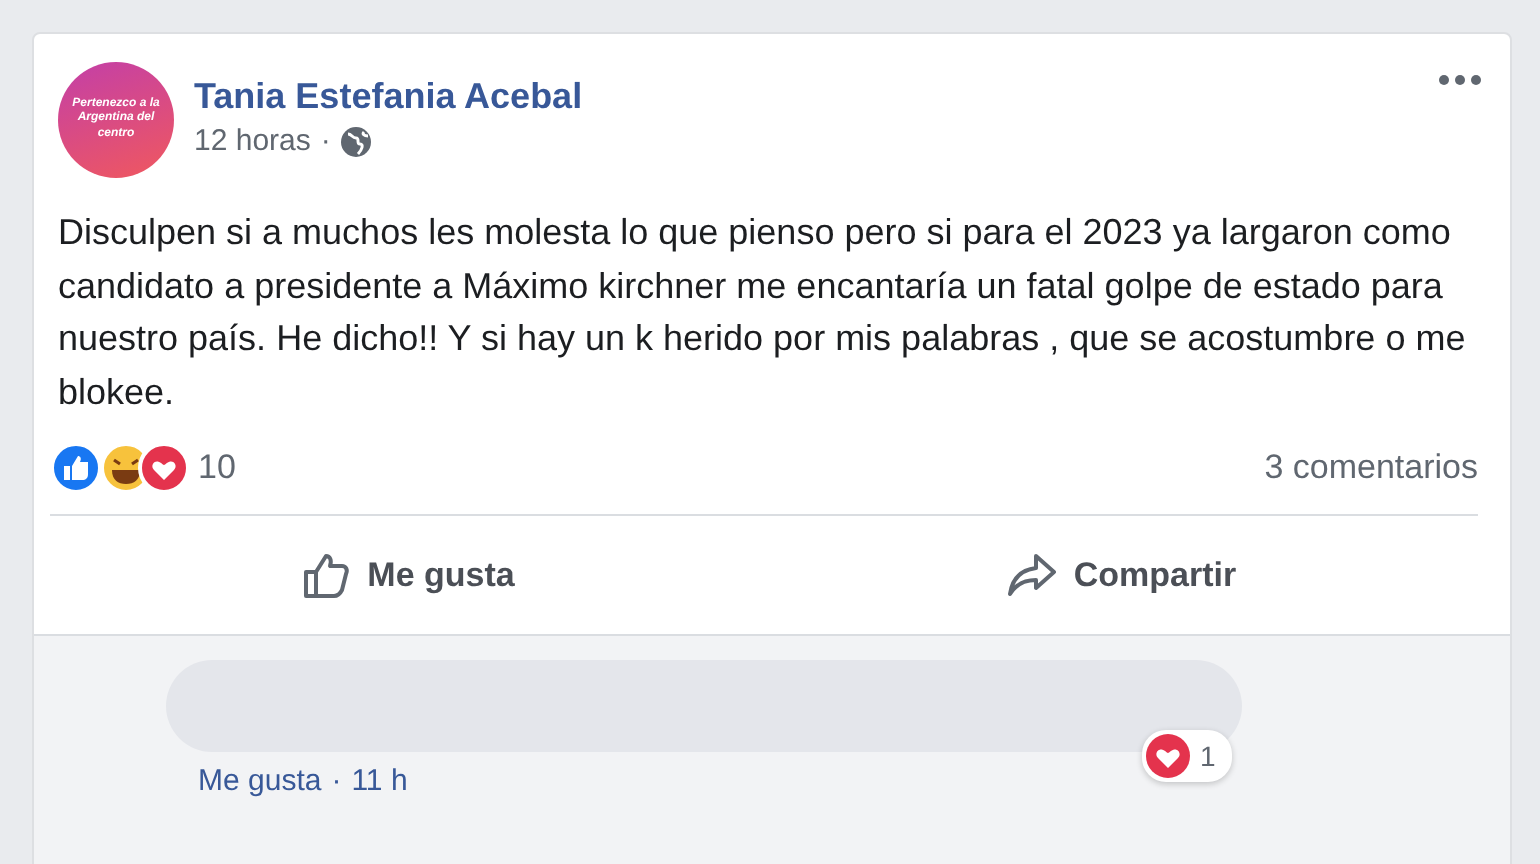  Describe the element at coordinates (260, 782) in the screenshot. I see `comment-like-link: Me gusta` at that location.